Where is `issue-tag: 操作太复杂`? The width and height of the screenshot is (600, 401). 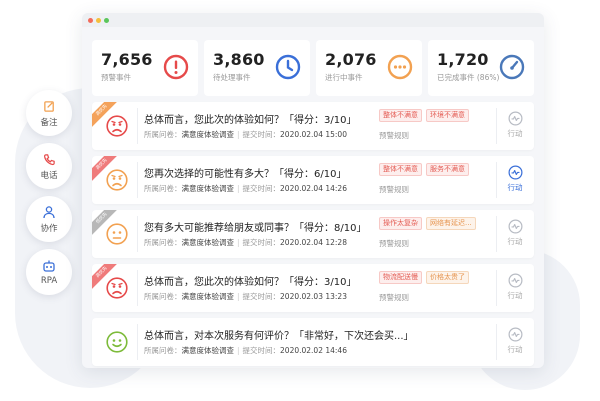 issue-tag: 操作太复杂 is located at coordinates (400, 223).